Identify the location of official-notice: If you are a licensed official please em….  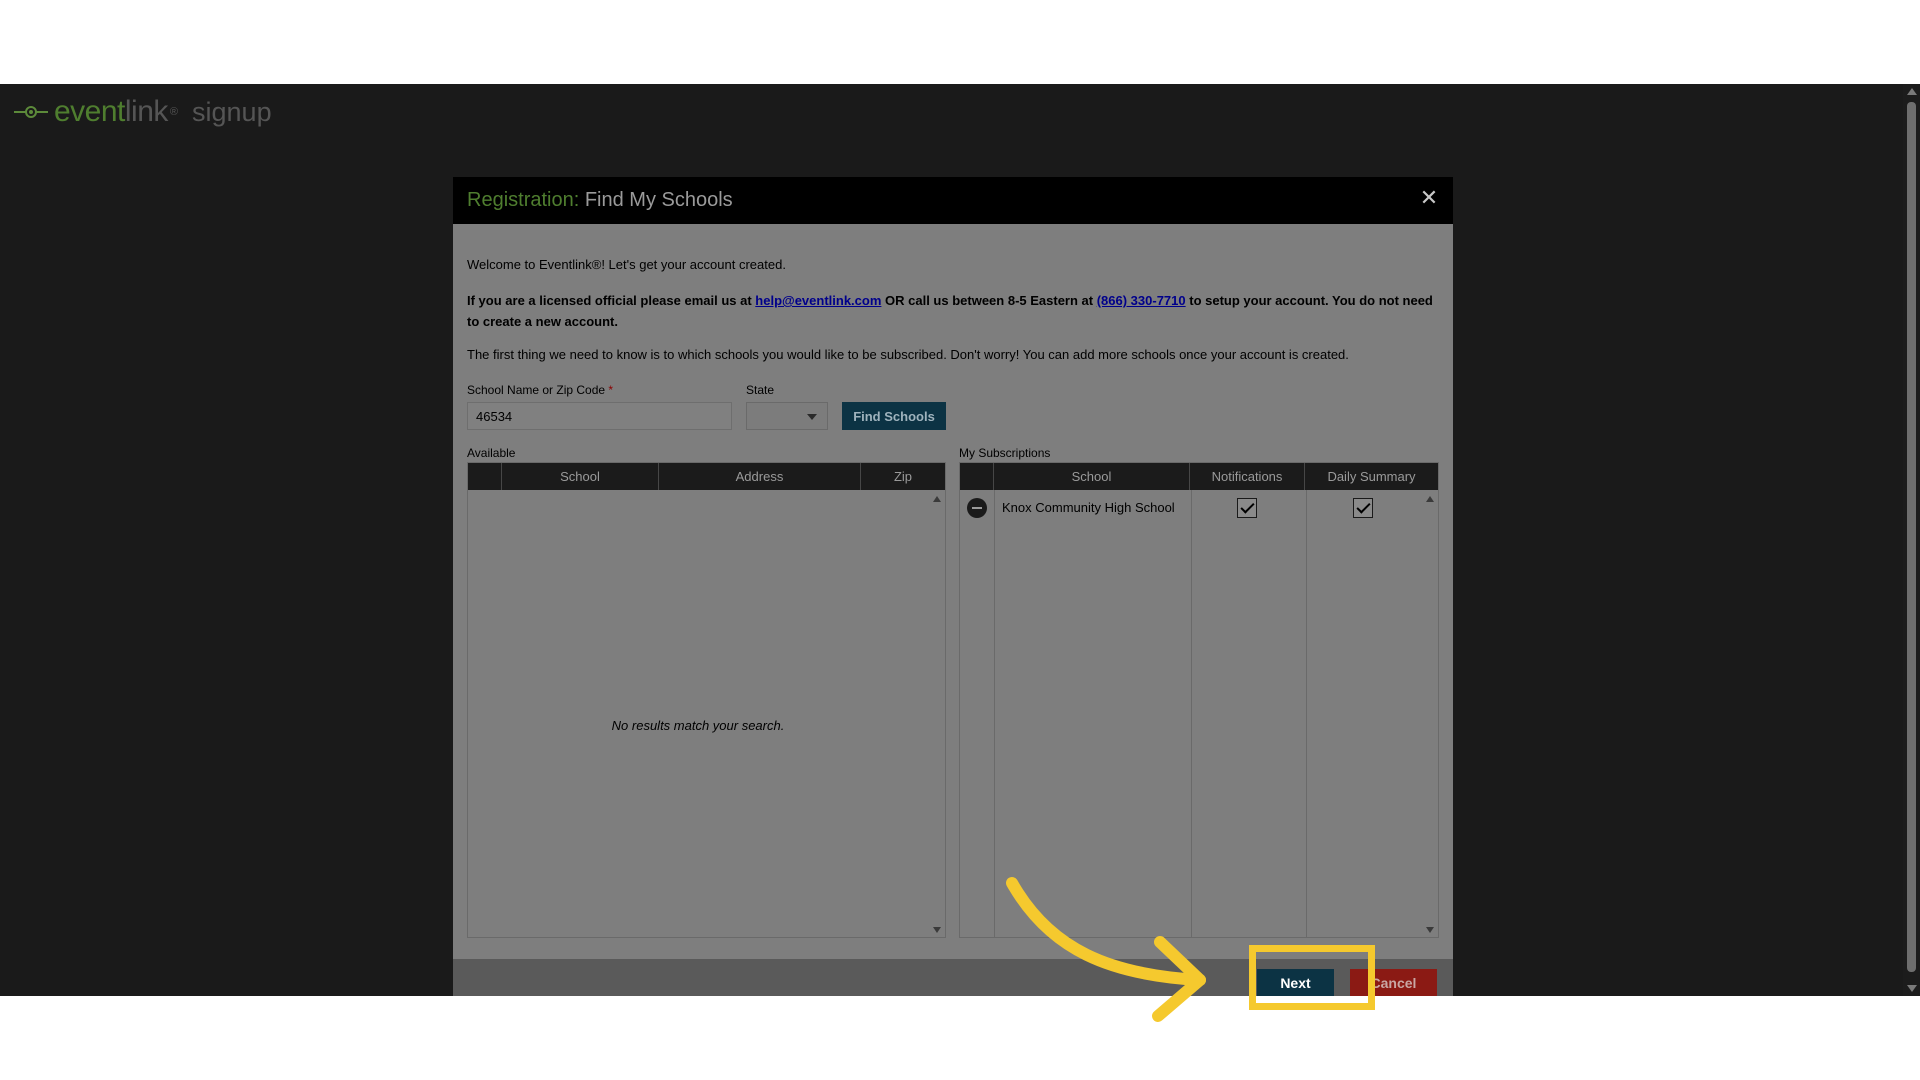
(954, 311).